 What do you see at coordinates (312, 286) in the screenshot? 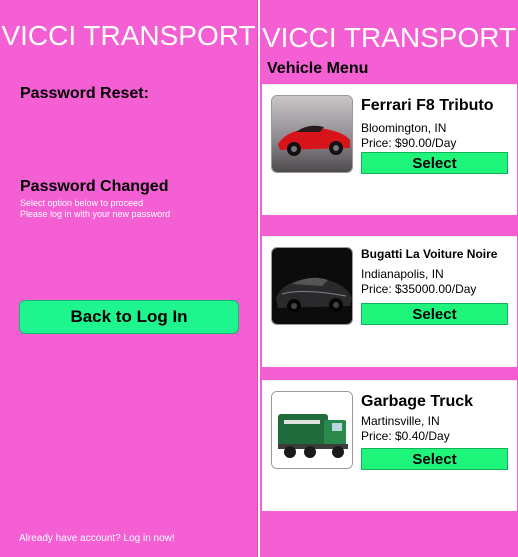
I see `bugatti-car-image` at bounding box center [312, 286].